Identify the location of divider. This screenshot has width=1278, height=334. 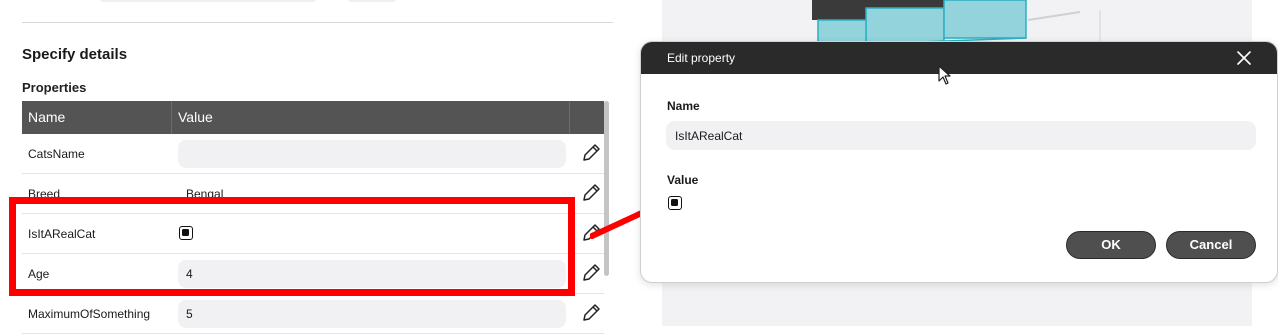
(317, 22).